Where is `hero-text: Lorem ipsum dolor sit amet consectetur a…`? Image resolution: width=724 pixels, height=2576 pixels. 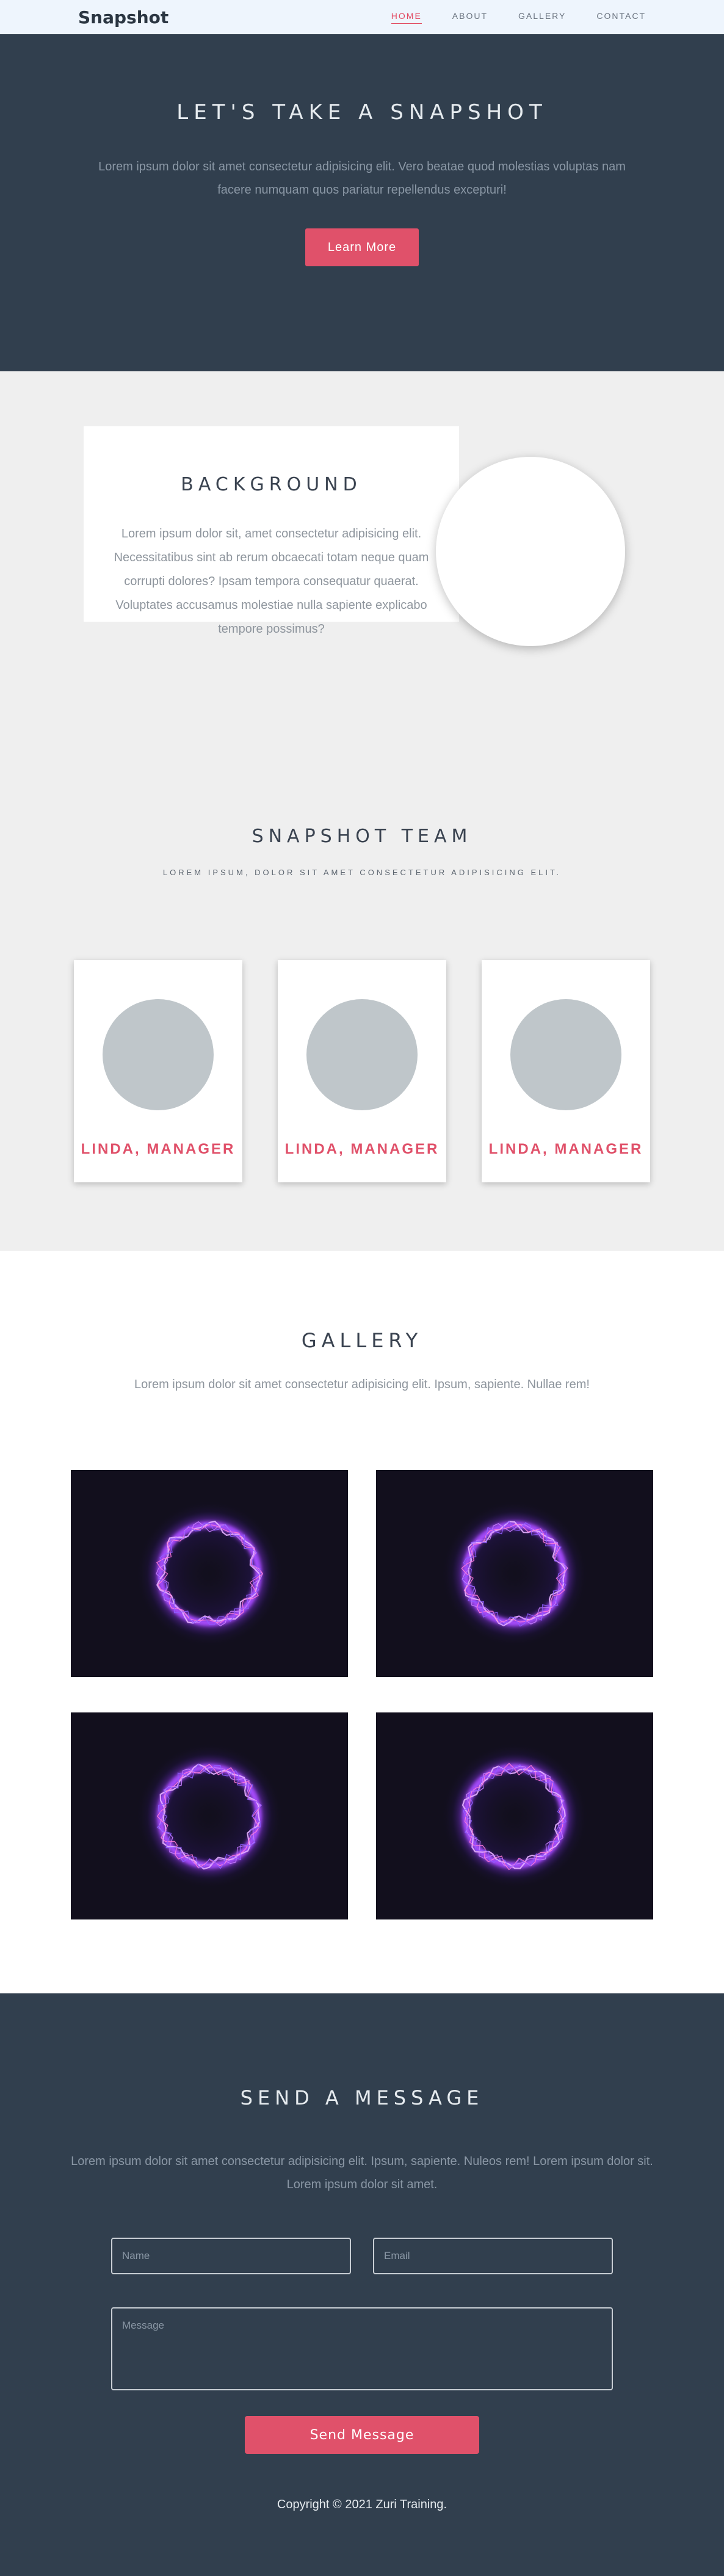 hero-text: Lorem ipsum dolor sit amet consectetur a… is located at coordinates (362, 178).